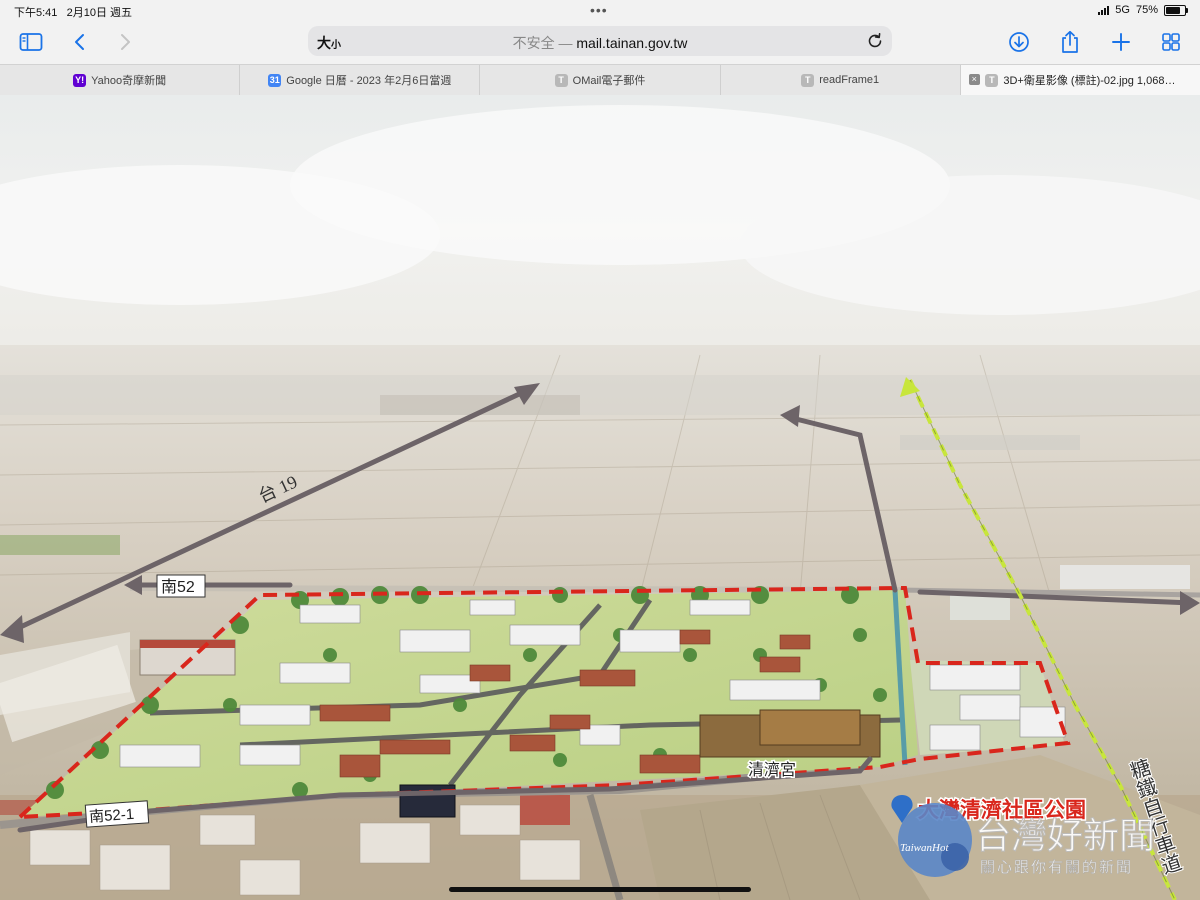  What do you see at coordinates (1056, 867) in the screenshot?
I see `watermark-slogan: 關心跟你有關的新聞` at bounding box center [1056, 867].